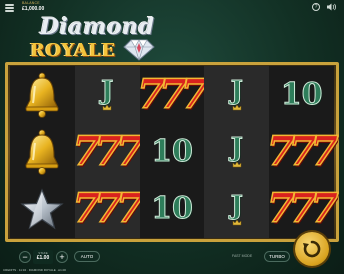  Describe the element at coordinates (277, 256) in the screenshot. I see `turbo-button: TURBO` at that location.